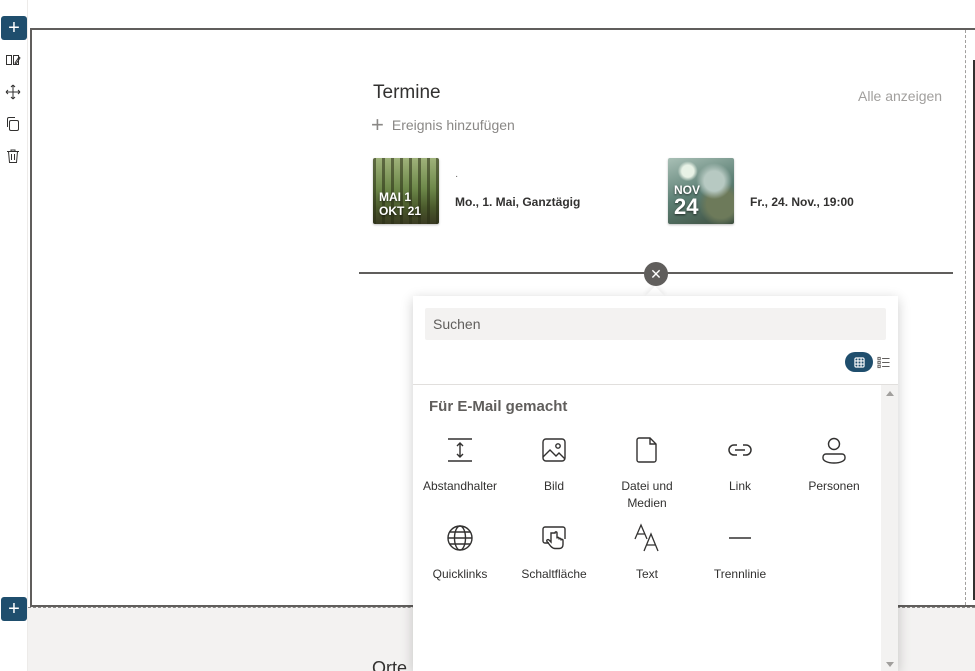 Image resolution: width=975 pixels, height=671 pixels. Describe the element at coordinates (890, 664) in the screenshot. I see `scroll-down-icon` at that location.